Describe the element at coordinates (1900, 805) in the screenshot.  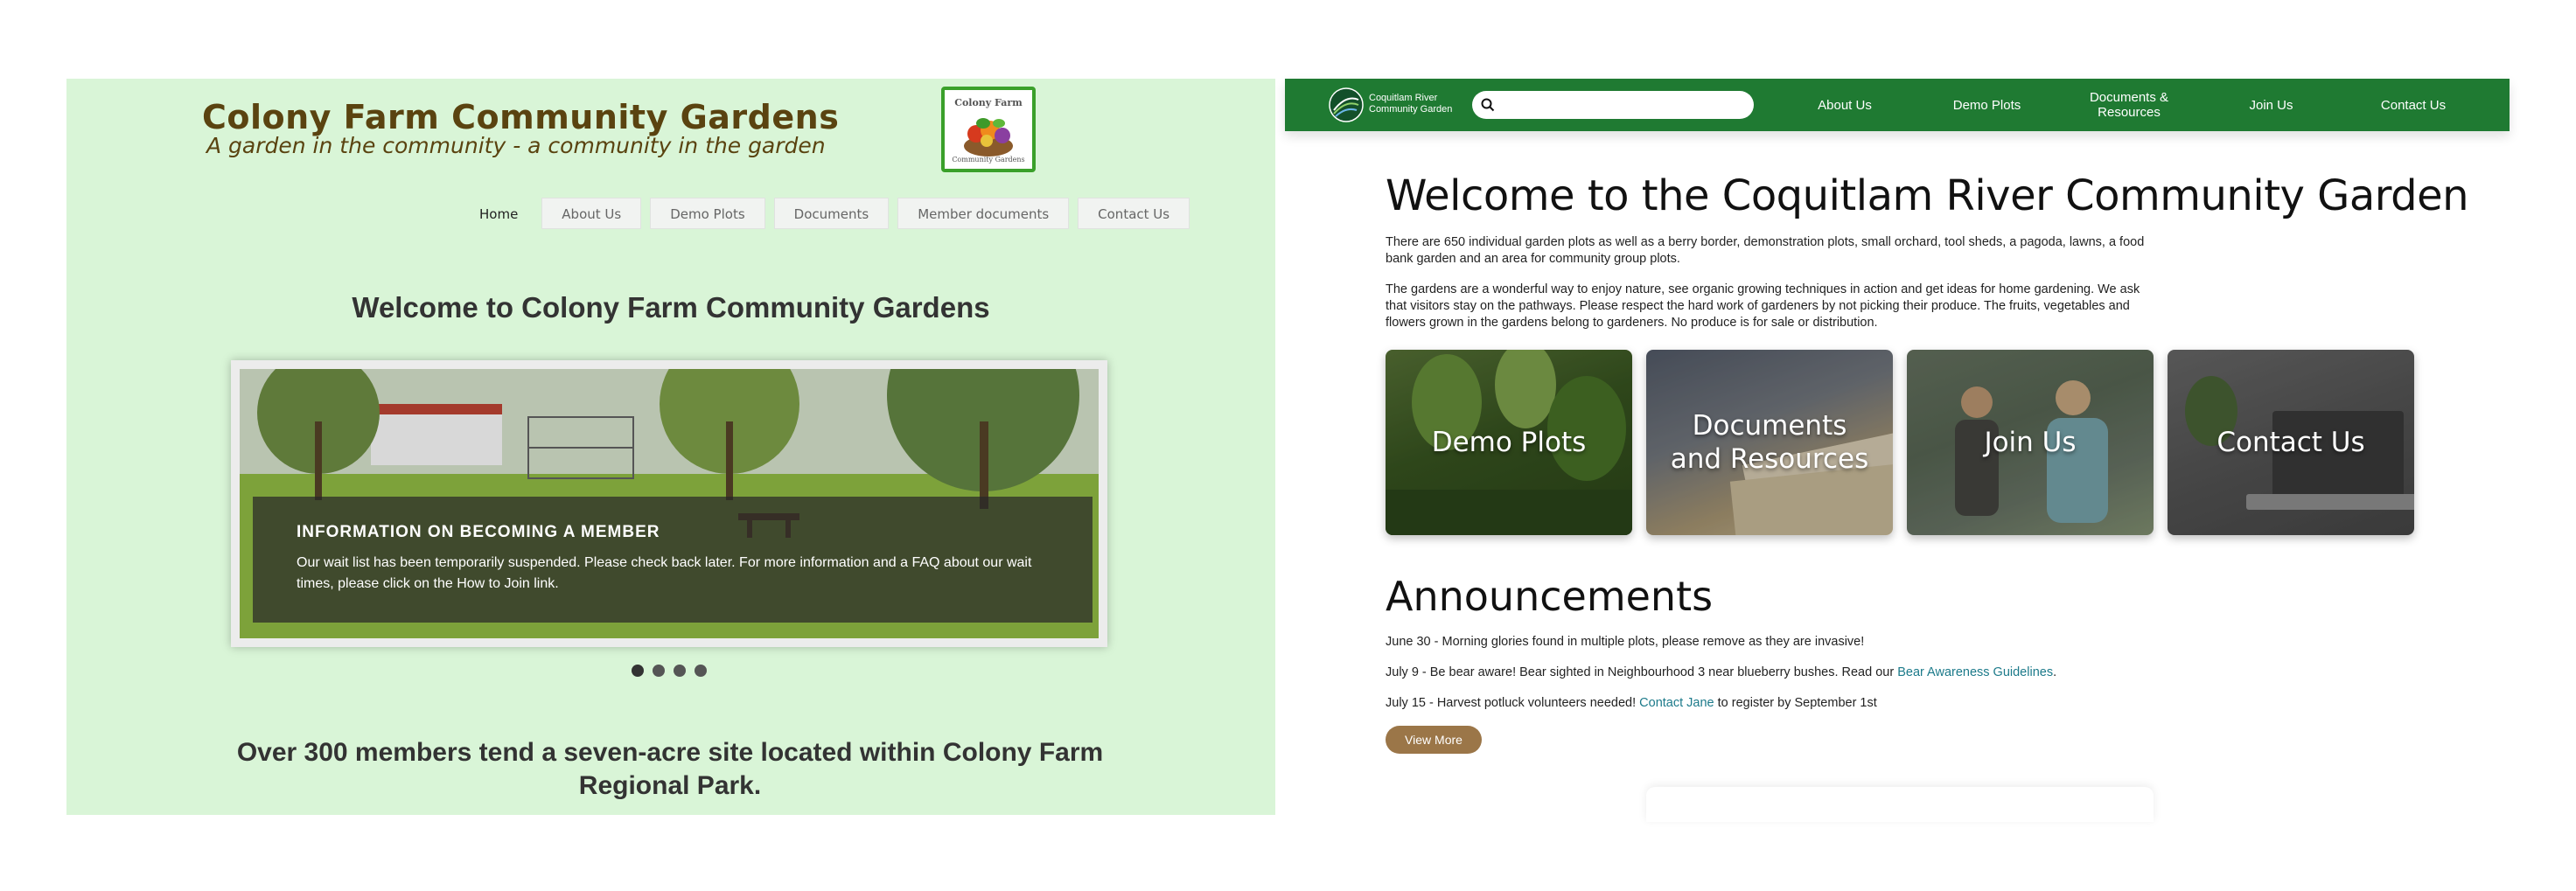
I see `bottom-card` at that location.